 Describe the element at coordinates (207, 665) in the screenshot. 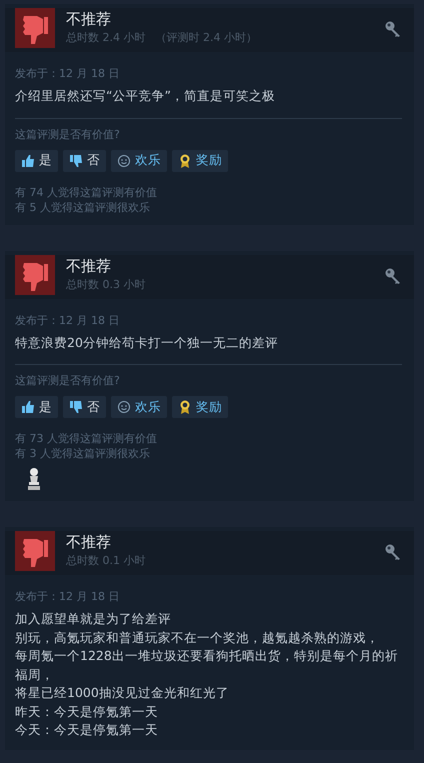

I see `review-text: 每周氪一个1228出一堆垃圾还要看狗托晒出货，特别是每个月的祈福周，` at that location.